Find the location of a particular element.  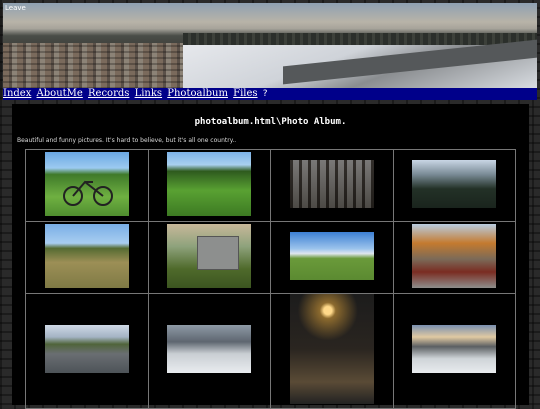

shed-shape is located at coordinates (218, 252).